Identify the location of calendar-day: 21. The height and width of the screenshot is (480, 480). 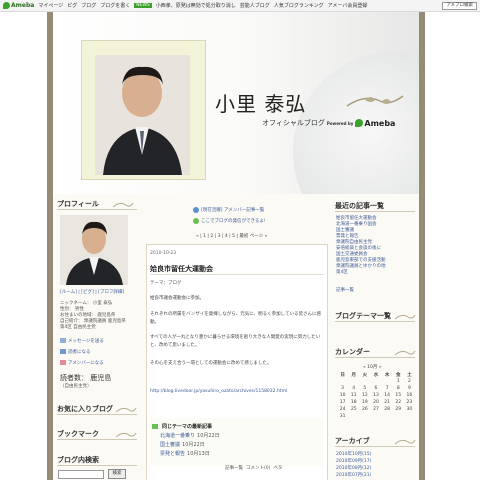
(387, 402).